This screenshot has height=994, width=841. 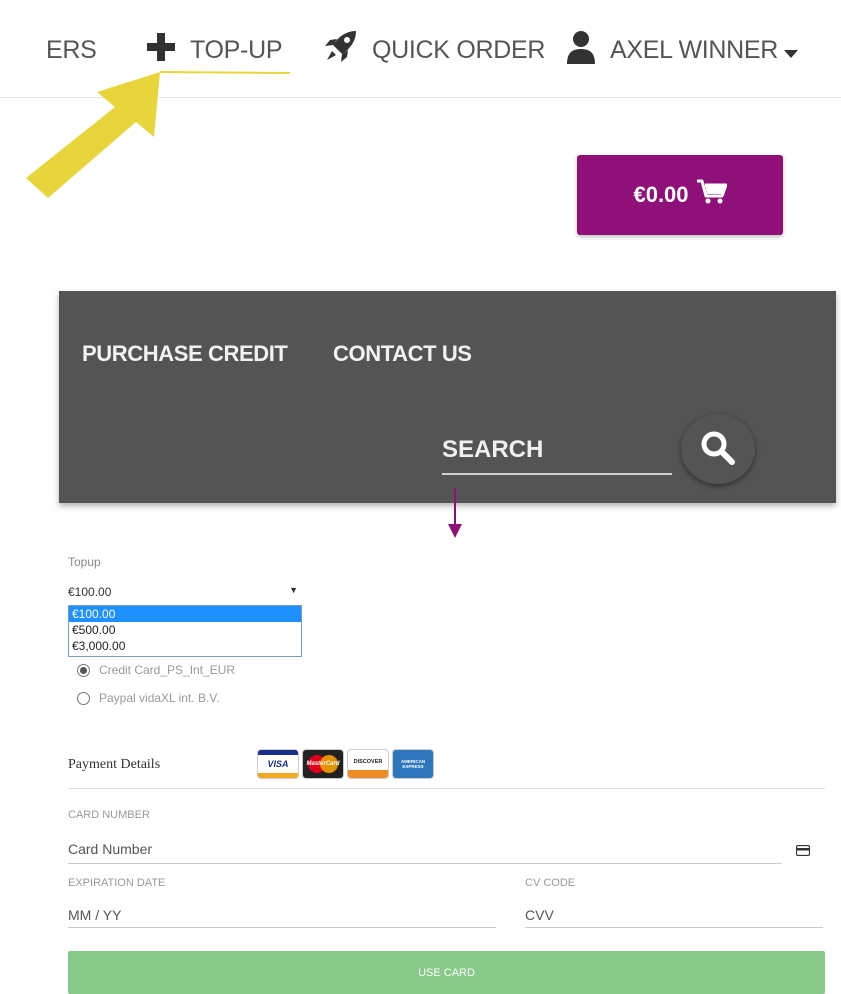 I want to click on dropdown-caret-icon: ▼, so click(x=293, y=590).